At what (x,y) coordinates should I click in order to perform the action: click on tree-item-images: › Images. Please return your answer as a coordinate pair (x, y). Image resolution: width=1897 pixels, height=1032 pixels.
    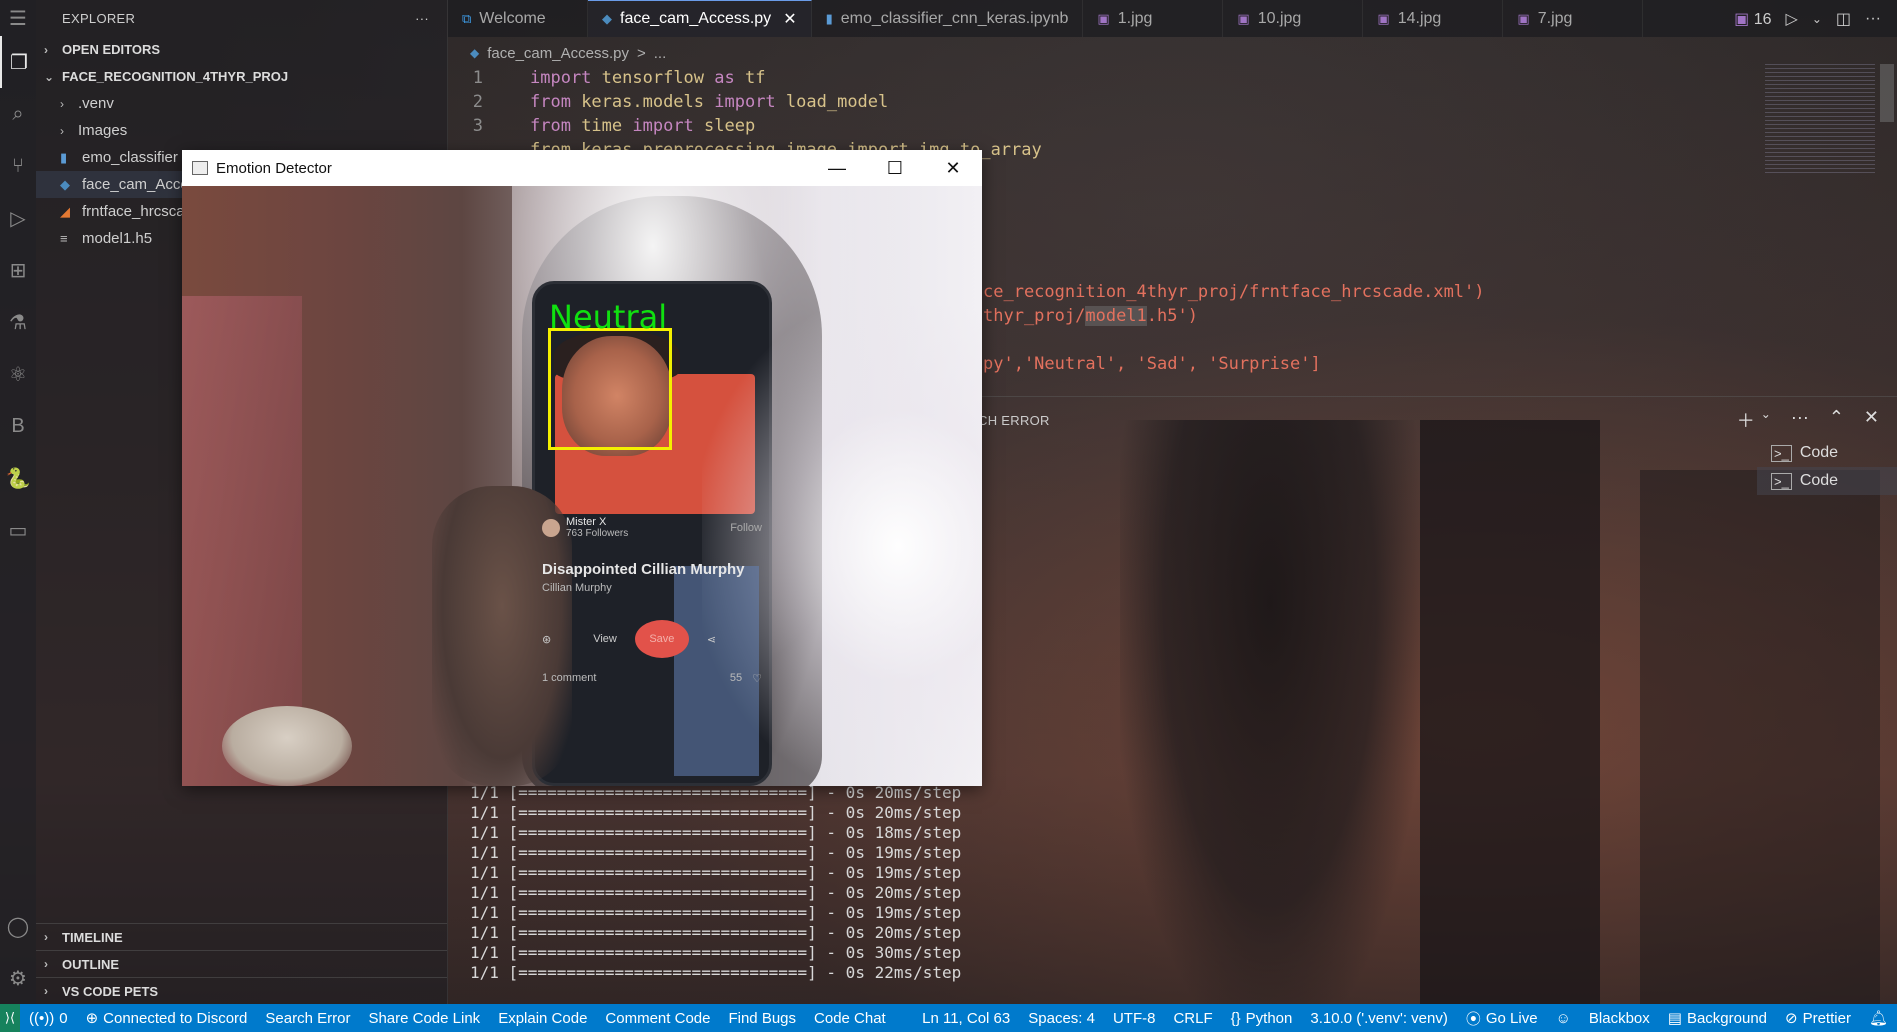
    Looking at the image, I should click on (241, 130).